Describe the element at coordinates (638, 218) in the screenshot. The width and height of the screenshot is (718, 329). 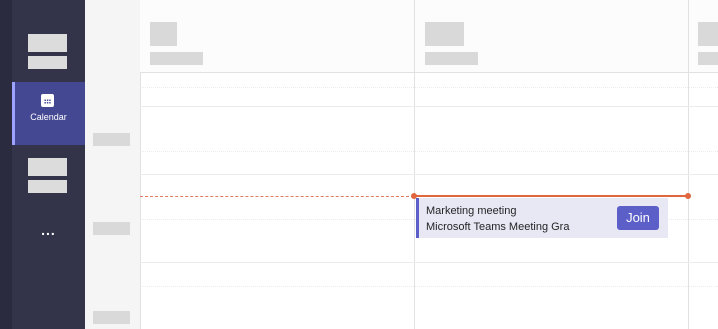
I see `join-button: Join` at that location.